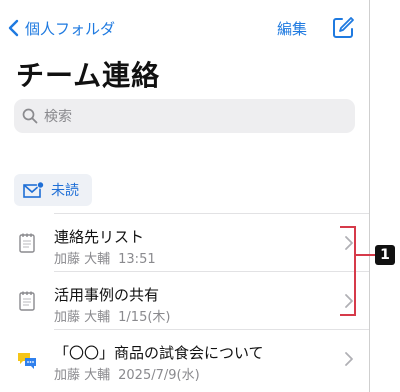  What do you see at coordinates (184, 242) in the screenshot?
I see `list-item: 連絡先リスト 加藤 大輔 13:51` at bounding box center [184, 242].